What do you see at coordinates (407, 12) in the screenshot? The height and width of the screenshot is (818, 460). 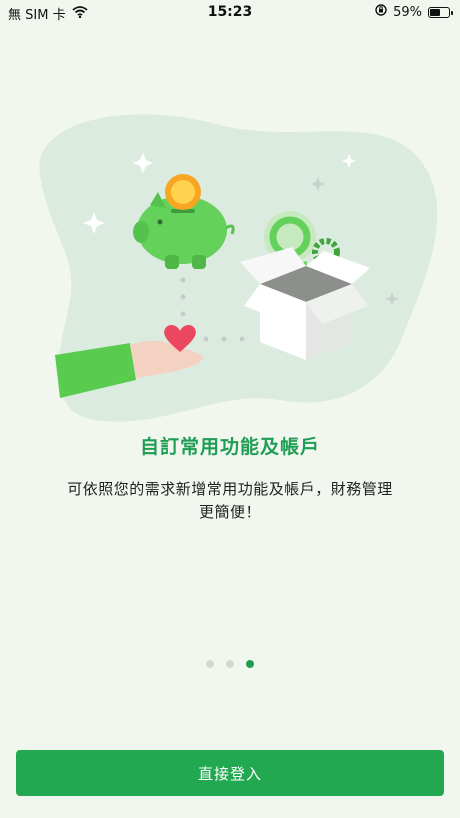 I see `battery-percent: 59%` at bounding box center [407, 12].